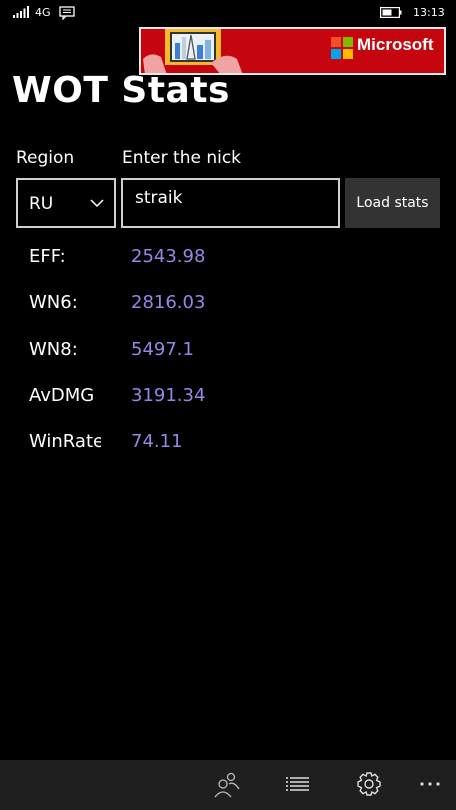 This screenshot has width=456, height=810. I want to click on region-label: Region, so click(45, 158).